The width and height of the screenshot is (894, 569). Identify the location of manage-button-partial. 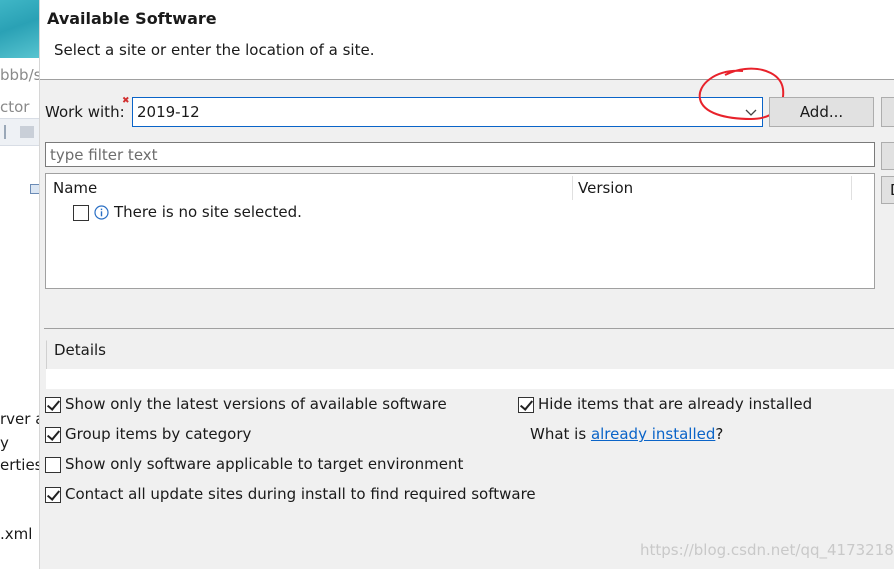
(887, 112).